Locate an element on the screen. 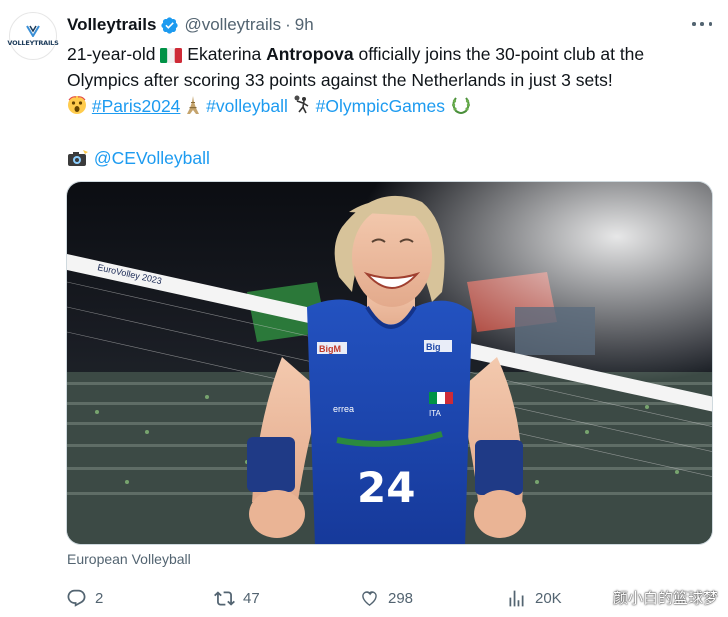  tweet-text-lastname: Antropova is located at coordinates (310, 54).